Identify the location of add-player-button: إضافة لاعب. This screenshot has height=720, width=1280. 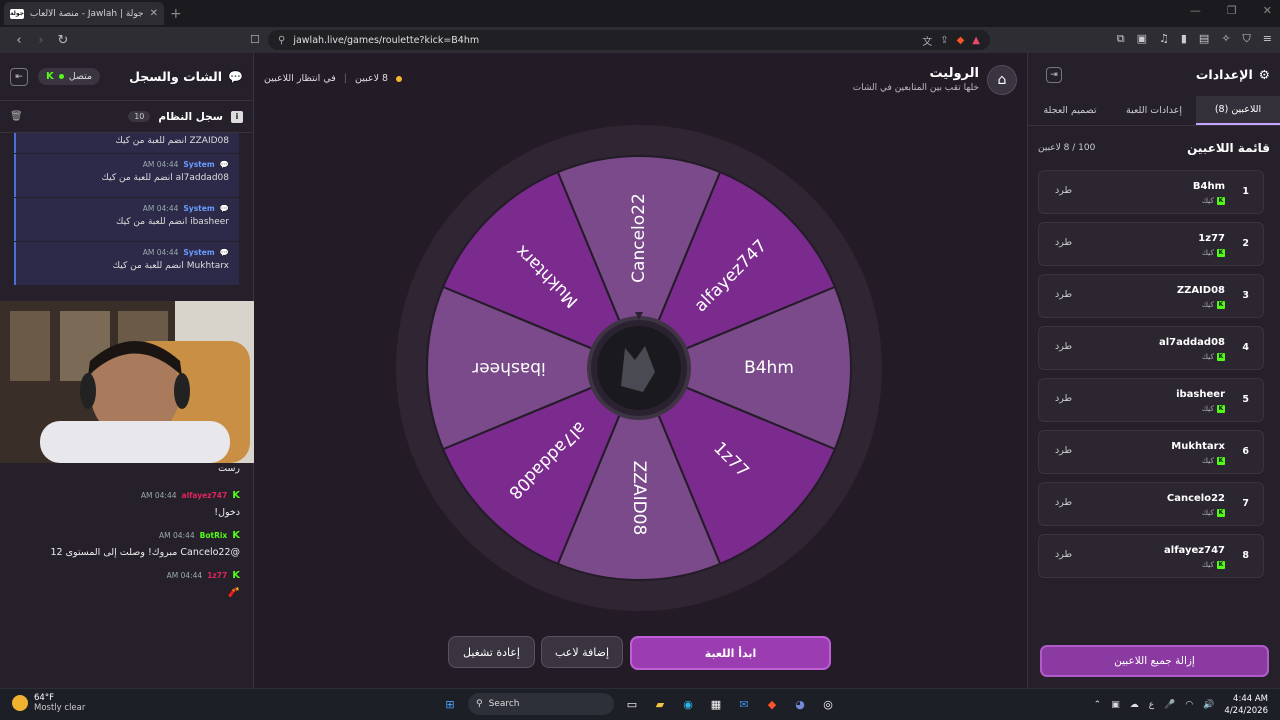
(582, 652).